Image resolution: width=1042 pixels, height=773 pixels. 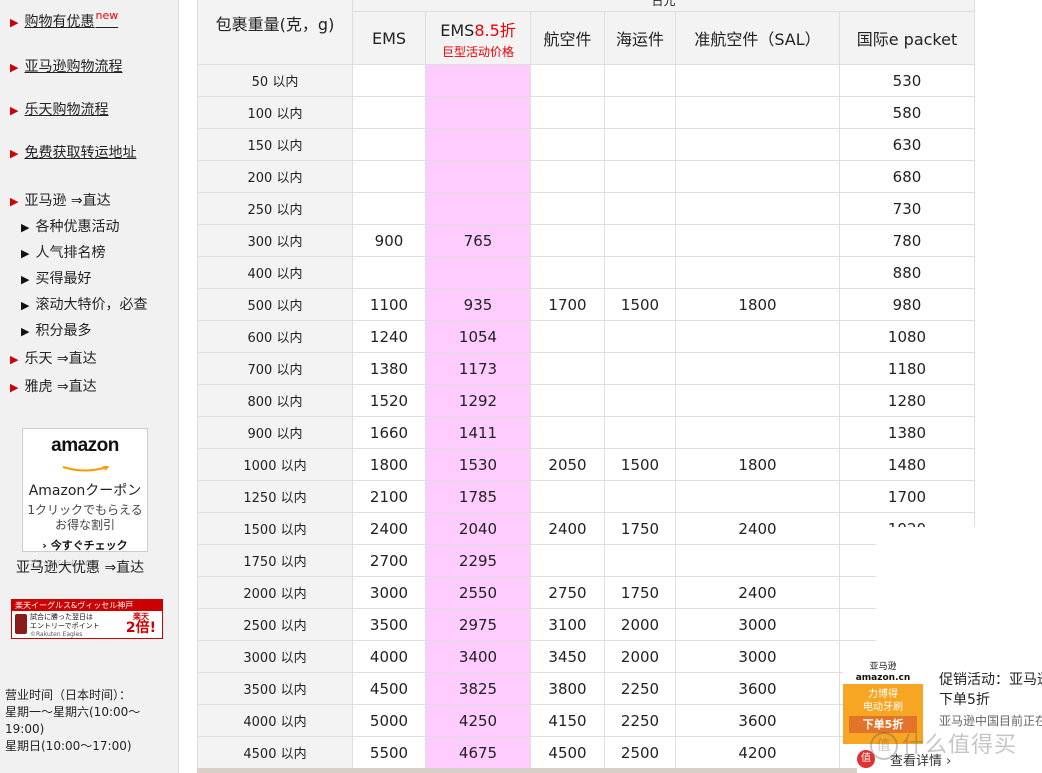 I want to click on ems-cell, so click(x=389, y=112).